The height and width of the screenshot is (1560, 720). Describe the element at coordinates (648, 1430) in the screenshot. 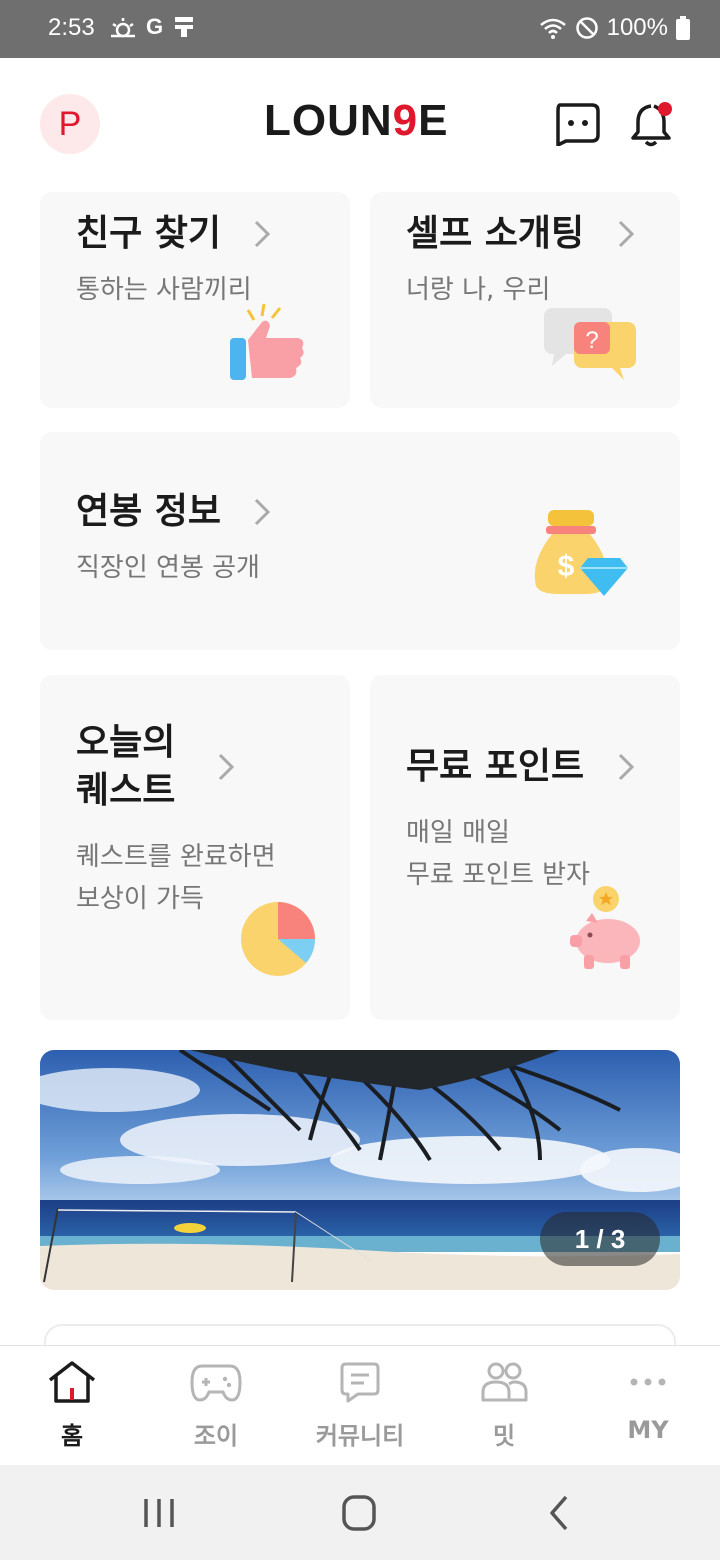

I see `nav-label: MY` at that location.